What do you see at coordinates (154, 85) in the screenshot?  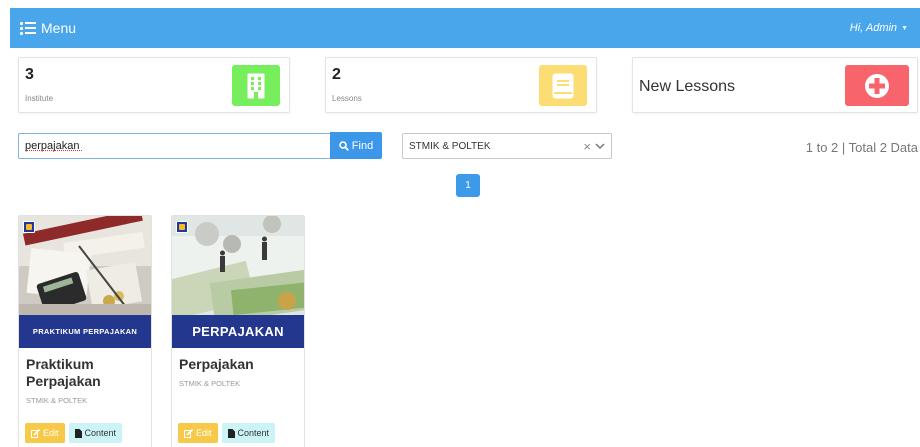 I see `stat-card-institute: 3 Institute` at bounding box center [154, 85].